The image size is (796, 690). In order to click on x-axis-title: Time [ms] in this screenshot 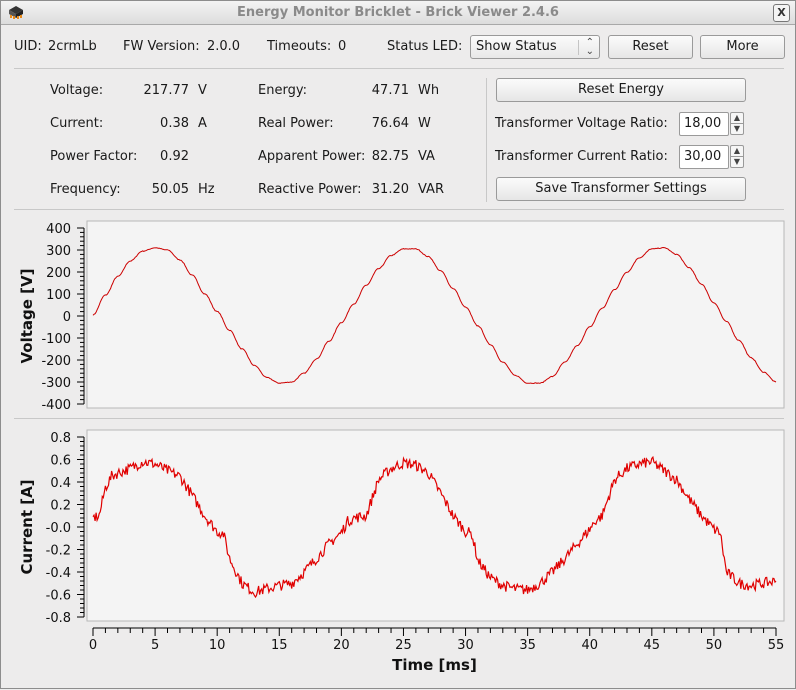, I will do `click(434, 665)`.